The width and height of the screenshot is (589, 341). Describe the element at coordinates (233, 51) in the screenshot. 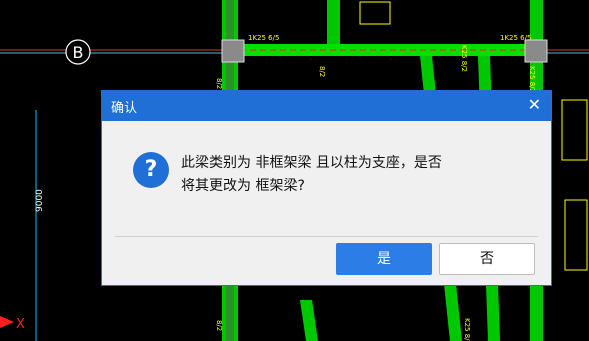

I see `column-left` at that location.